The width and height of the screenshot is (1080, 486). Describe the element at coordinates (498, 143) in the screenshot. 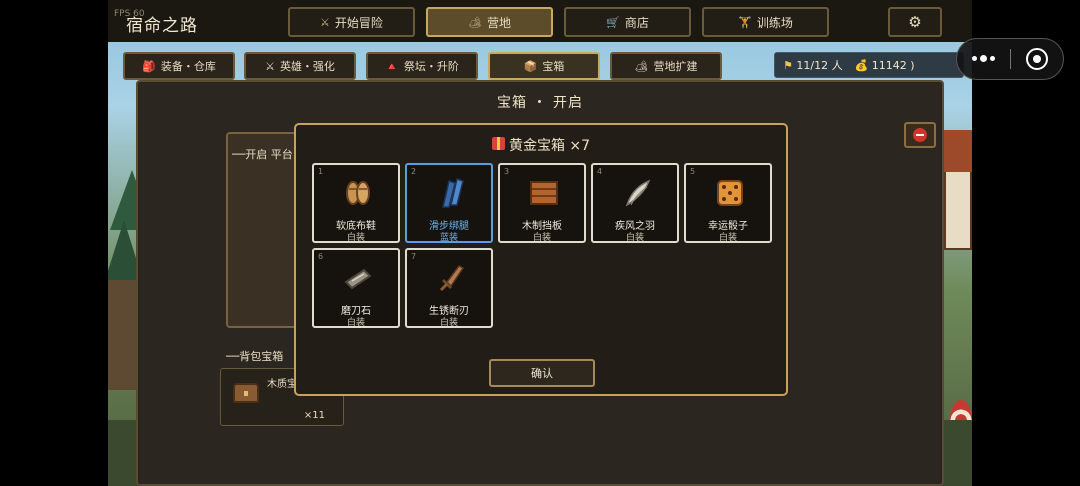

I see `gift-icon` at that location.